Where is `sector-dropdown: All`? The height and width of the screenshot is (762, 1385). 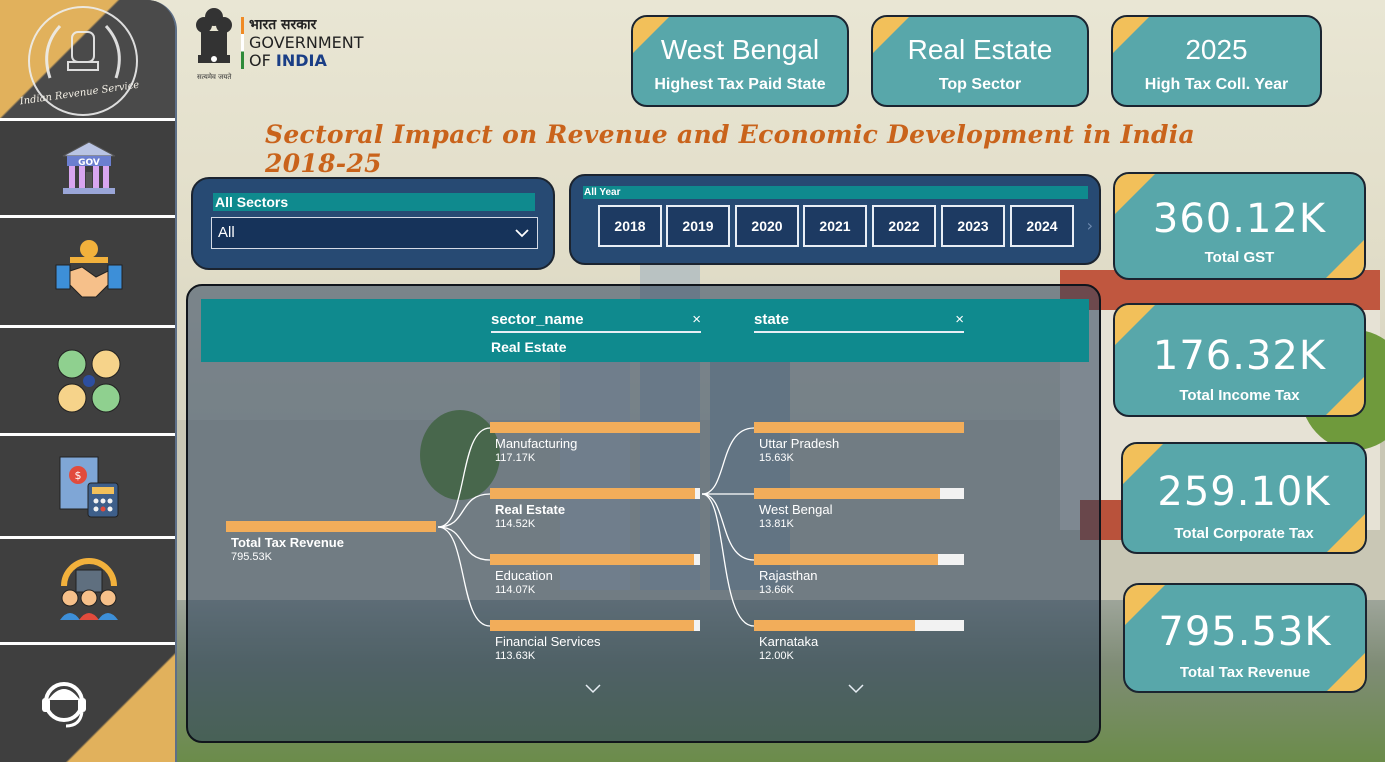 sector-dropdown: All is located at coordinates (374, 233).